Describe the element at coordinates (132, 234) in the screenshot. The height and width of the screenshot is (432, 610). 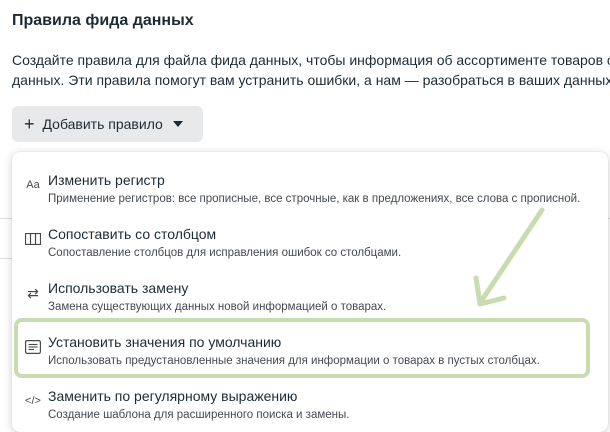
I see `menu-item-title: Сопоставить со столбцом` at that location.